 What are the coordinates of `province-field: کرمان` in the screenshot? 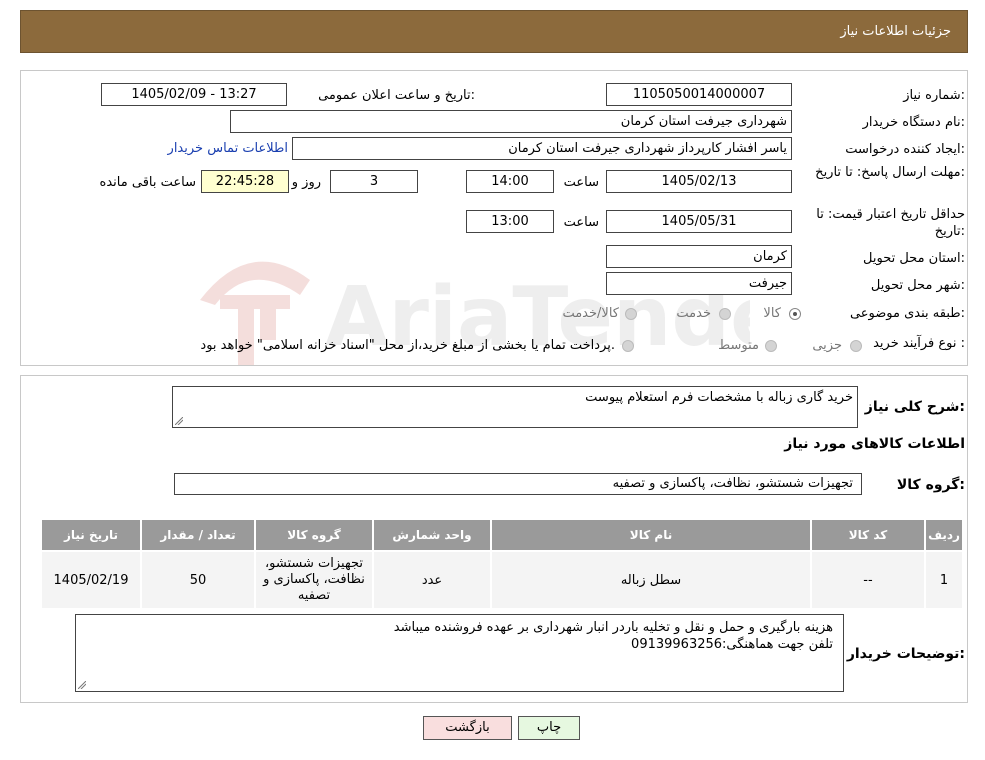 It's located at (699, 256).